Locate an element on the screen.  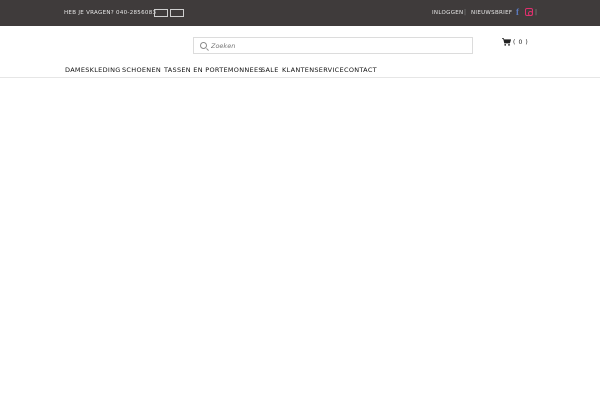
cart-count: ( 0 ) is located at coordinates (521, 42).